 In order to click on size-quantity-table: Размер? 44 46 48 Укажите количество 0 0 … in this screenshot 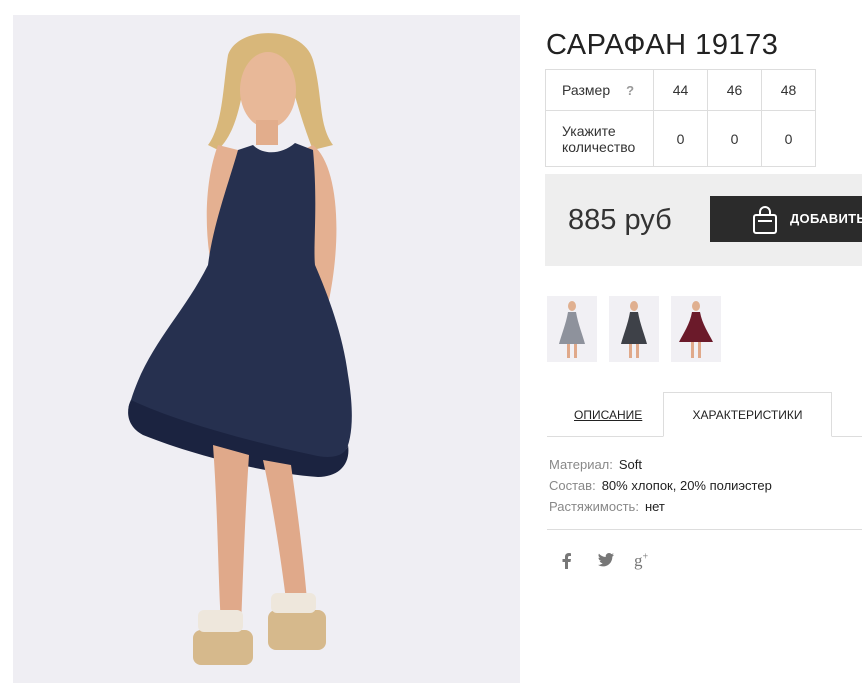, I will do `click(680, 118)`.